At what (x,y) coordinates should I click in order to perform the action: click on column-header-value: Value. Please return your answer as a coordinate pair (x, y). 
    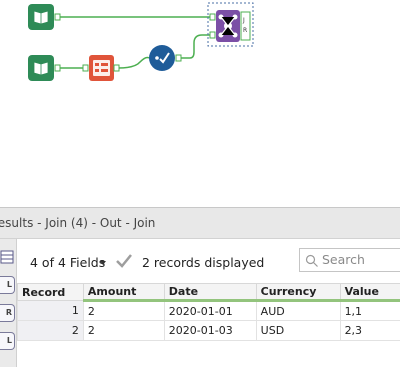
    Looking at the image, I should click on (369, 292).